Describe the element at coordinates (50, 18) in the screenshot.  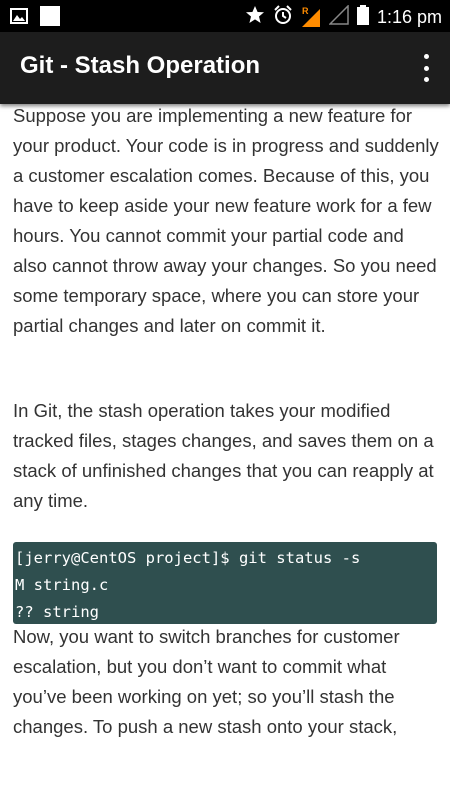
I see `square-icon` at that location.